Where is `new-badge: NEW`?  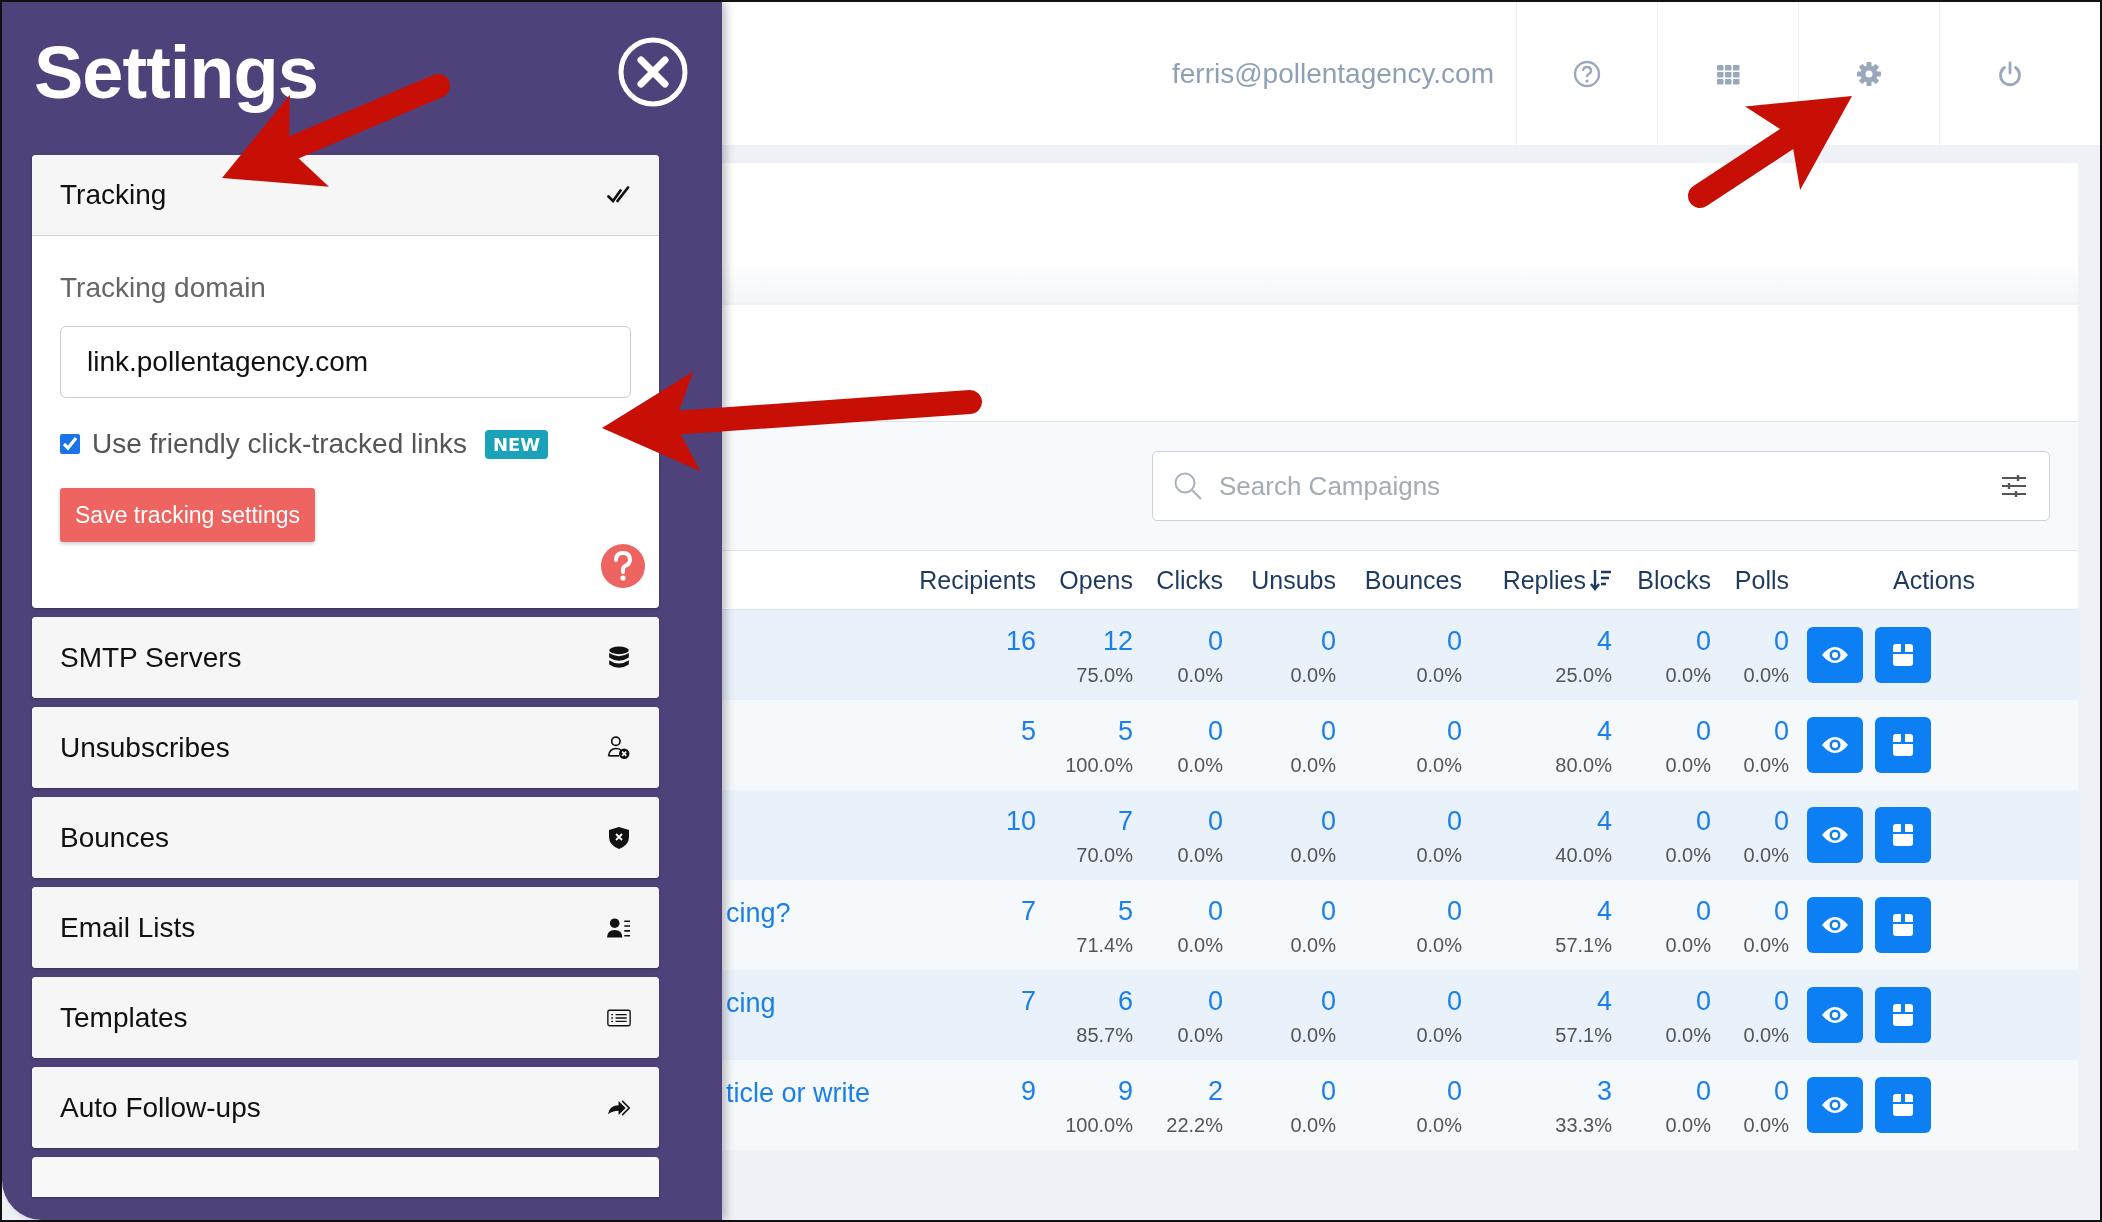
new-badge: NEW is located at coordinates (517, 444).